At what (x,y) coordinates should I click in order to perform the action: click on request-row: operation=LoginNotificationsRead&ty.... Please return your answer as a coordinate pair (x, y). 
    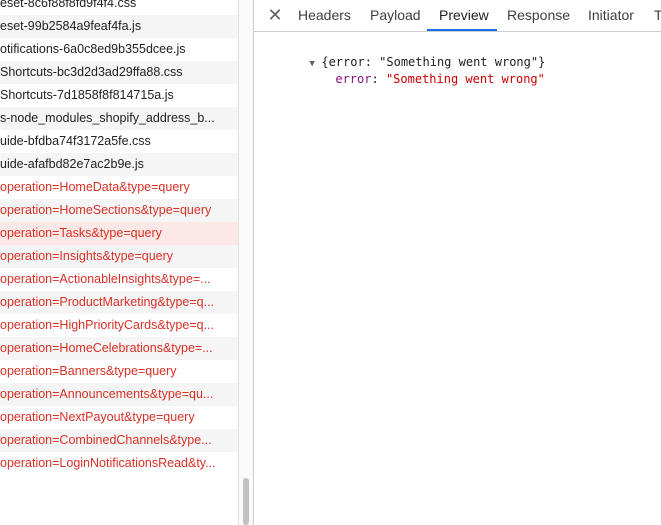
    Looking at the image, I should click on (119, 463).